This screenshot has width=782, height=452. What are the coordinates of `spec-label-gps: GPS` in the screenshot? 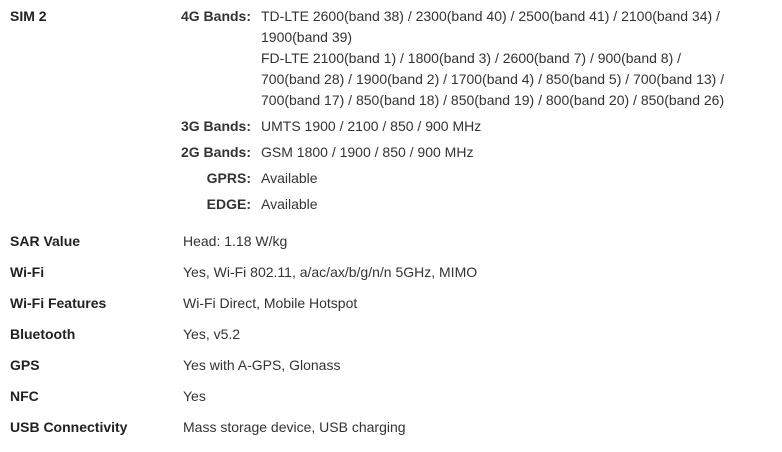 It's located at (25, 365).